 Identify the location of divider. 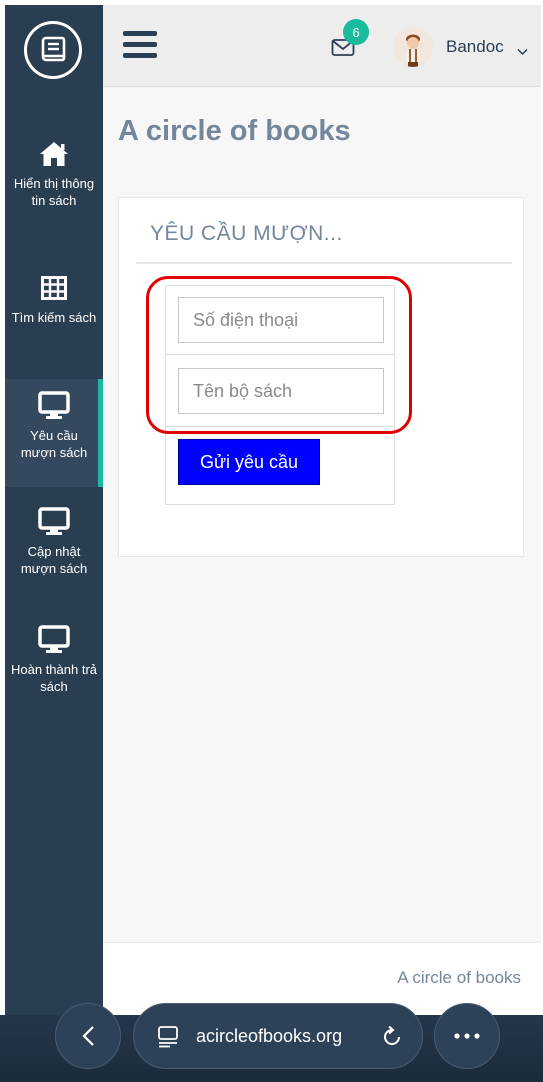
(324, 263).